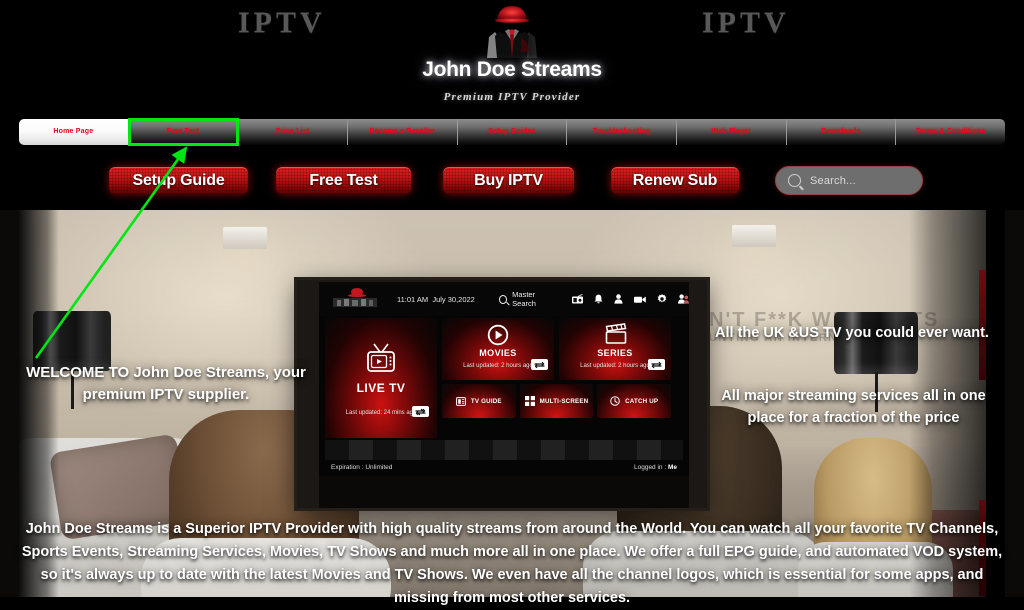 Image resolution: width=1024 pixels, height=610 pixels. I want to click on nav-label: Troubleshooting, so click(621, 132).